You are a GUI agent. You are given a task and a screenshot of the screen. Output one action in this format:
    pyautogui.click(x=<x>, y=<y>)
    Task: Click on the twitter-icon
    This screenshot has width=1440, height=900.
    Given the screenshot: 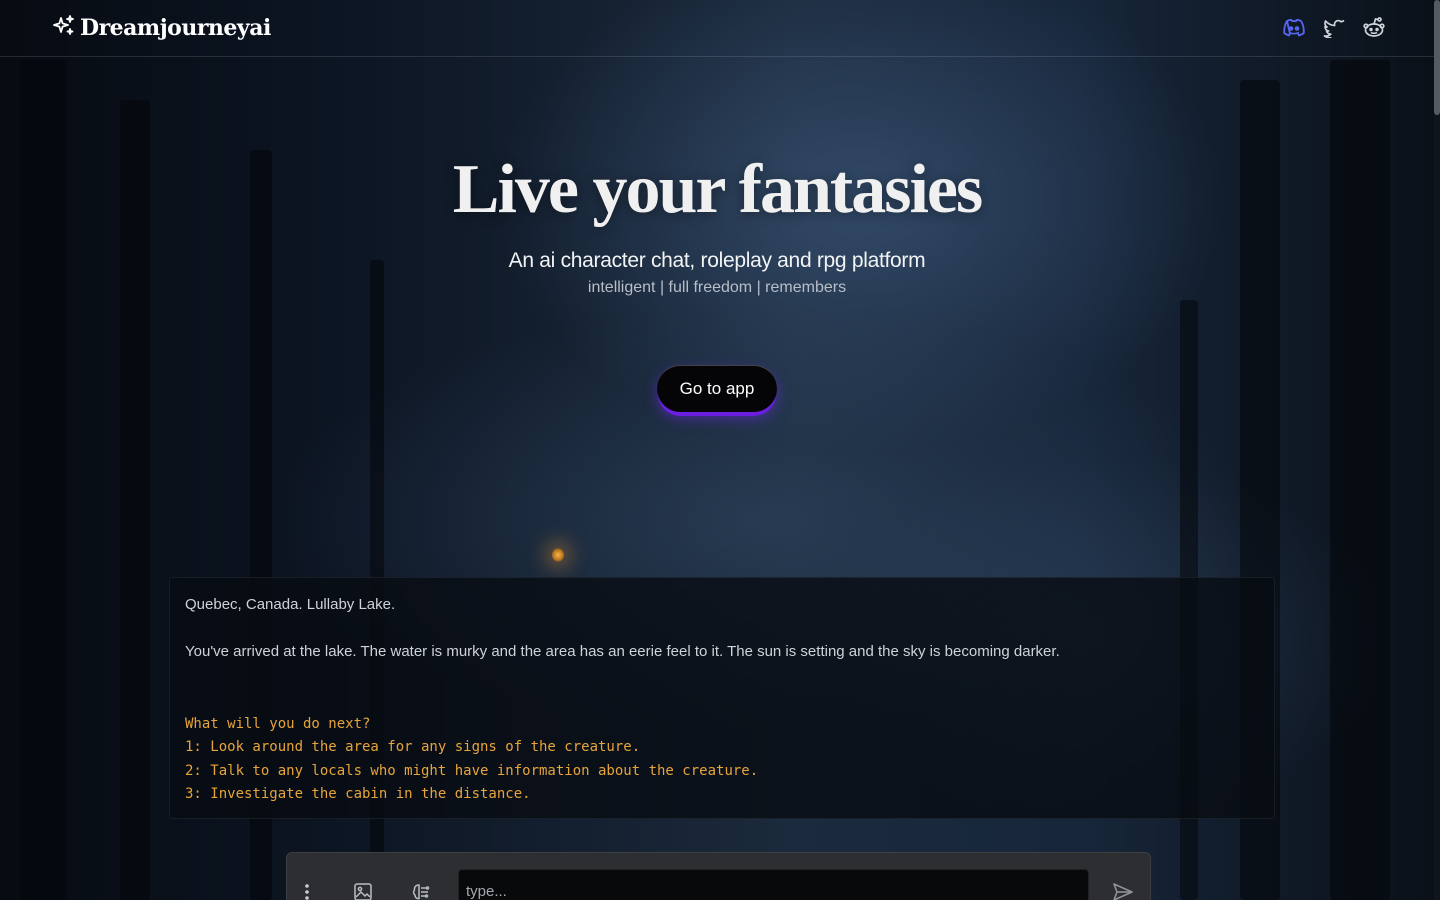 What is the action you would take?
    pyautogui.click(x=1334, y=28)
    